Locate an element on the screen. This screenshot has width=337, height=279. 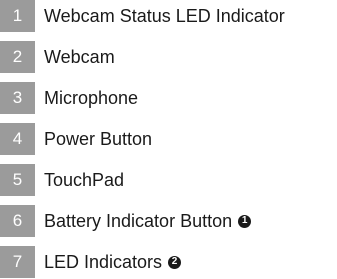
legend-item: 1 Webcam Status LED Indicator is located at coordinates (168, 16).